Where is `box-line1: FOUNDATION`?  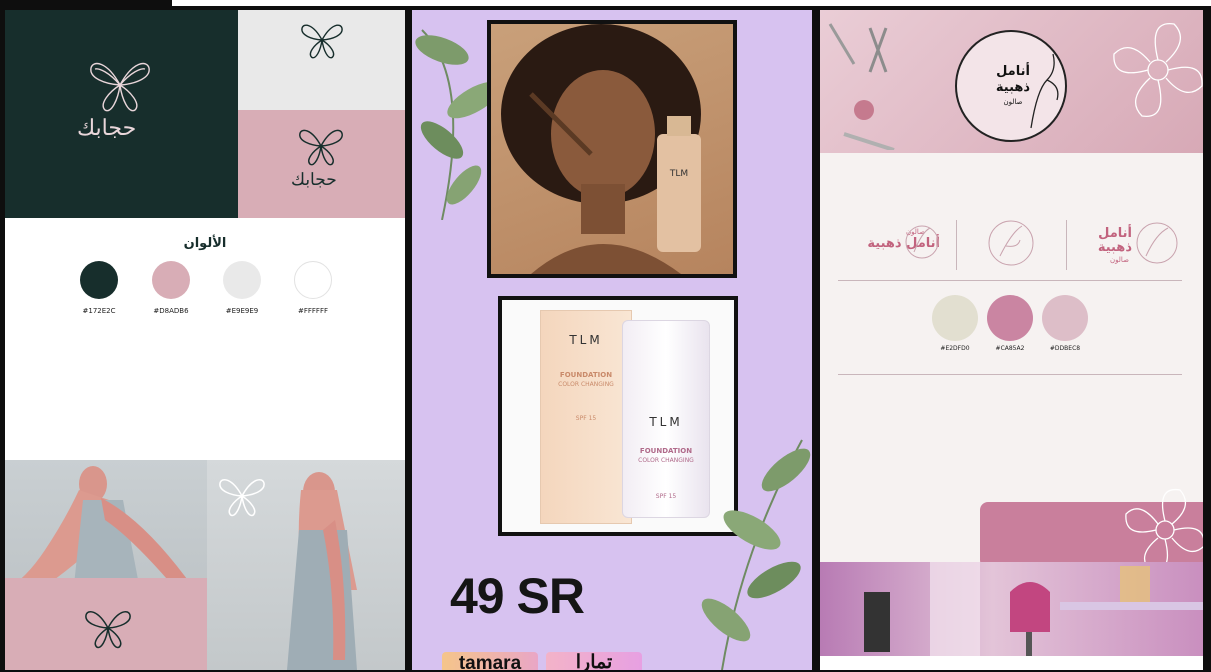
box-line1: FOUNDATION is located at coordinates (586, 375).